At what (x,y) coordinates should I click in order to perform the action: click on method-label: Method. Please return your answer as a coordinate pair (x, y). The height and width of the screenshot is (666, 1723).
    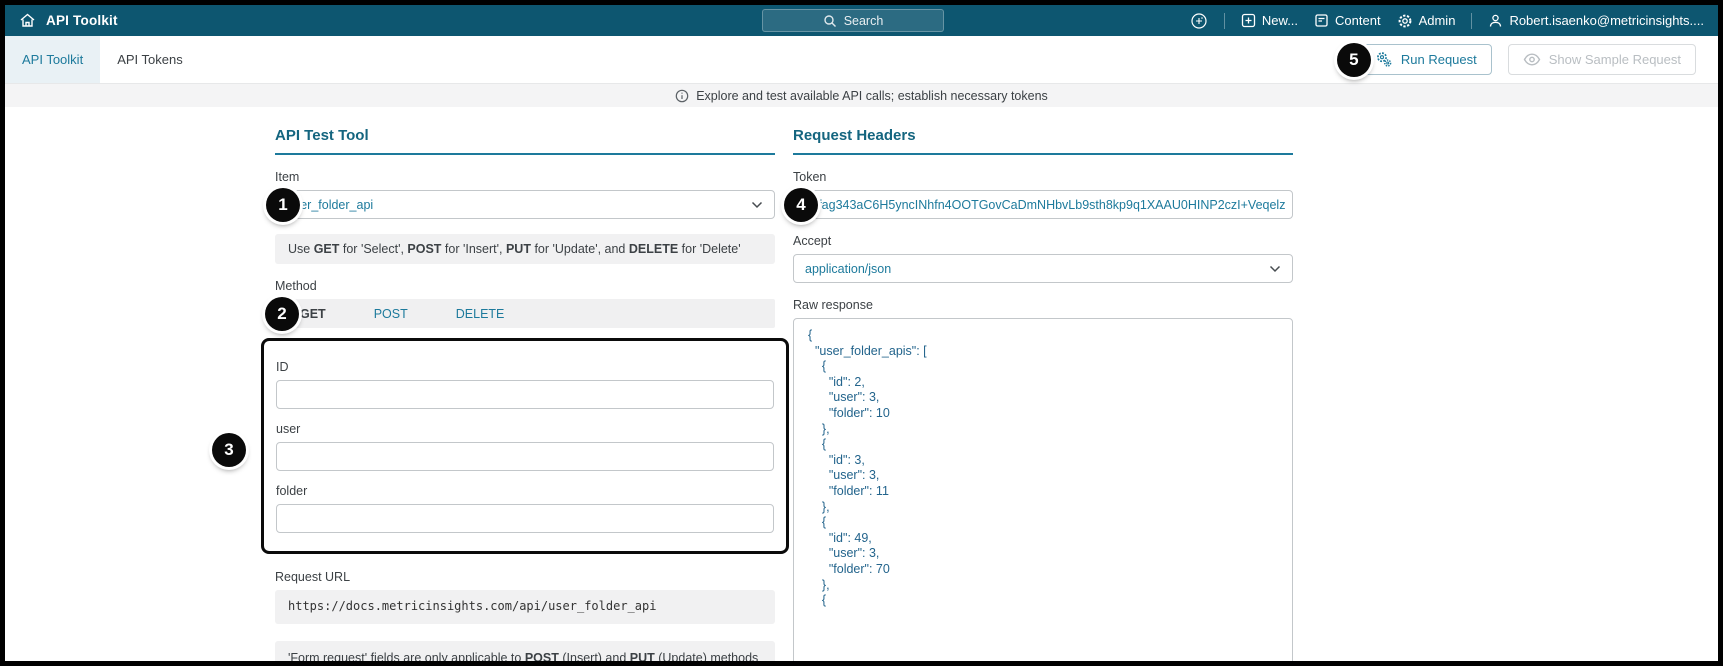
    Looking at the image, I should click on (296, 286).